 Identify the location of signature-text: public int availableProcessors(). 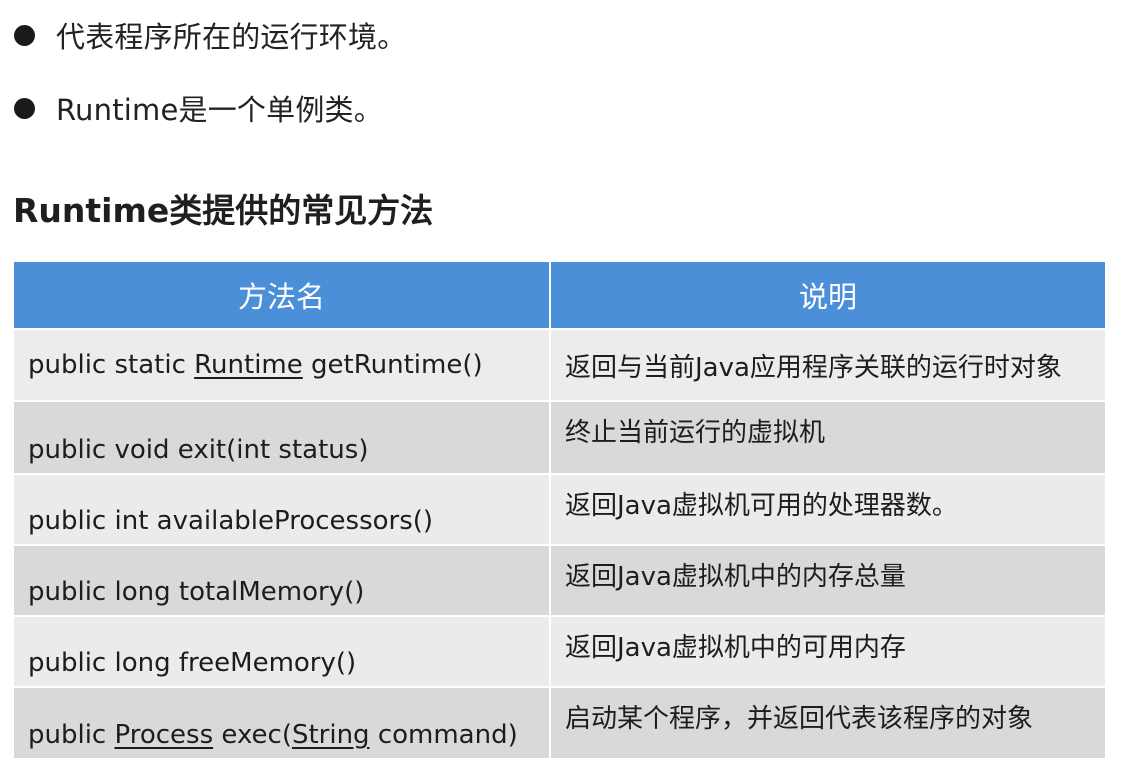
(231, 521).